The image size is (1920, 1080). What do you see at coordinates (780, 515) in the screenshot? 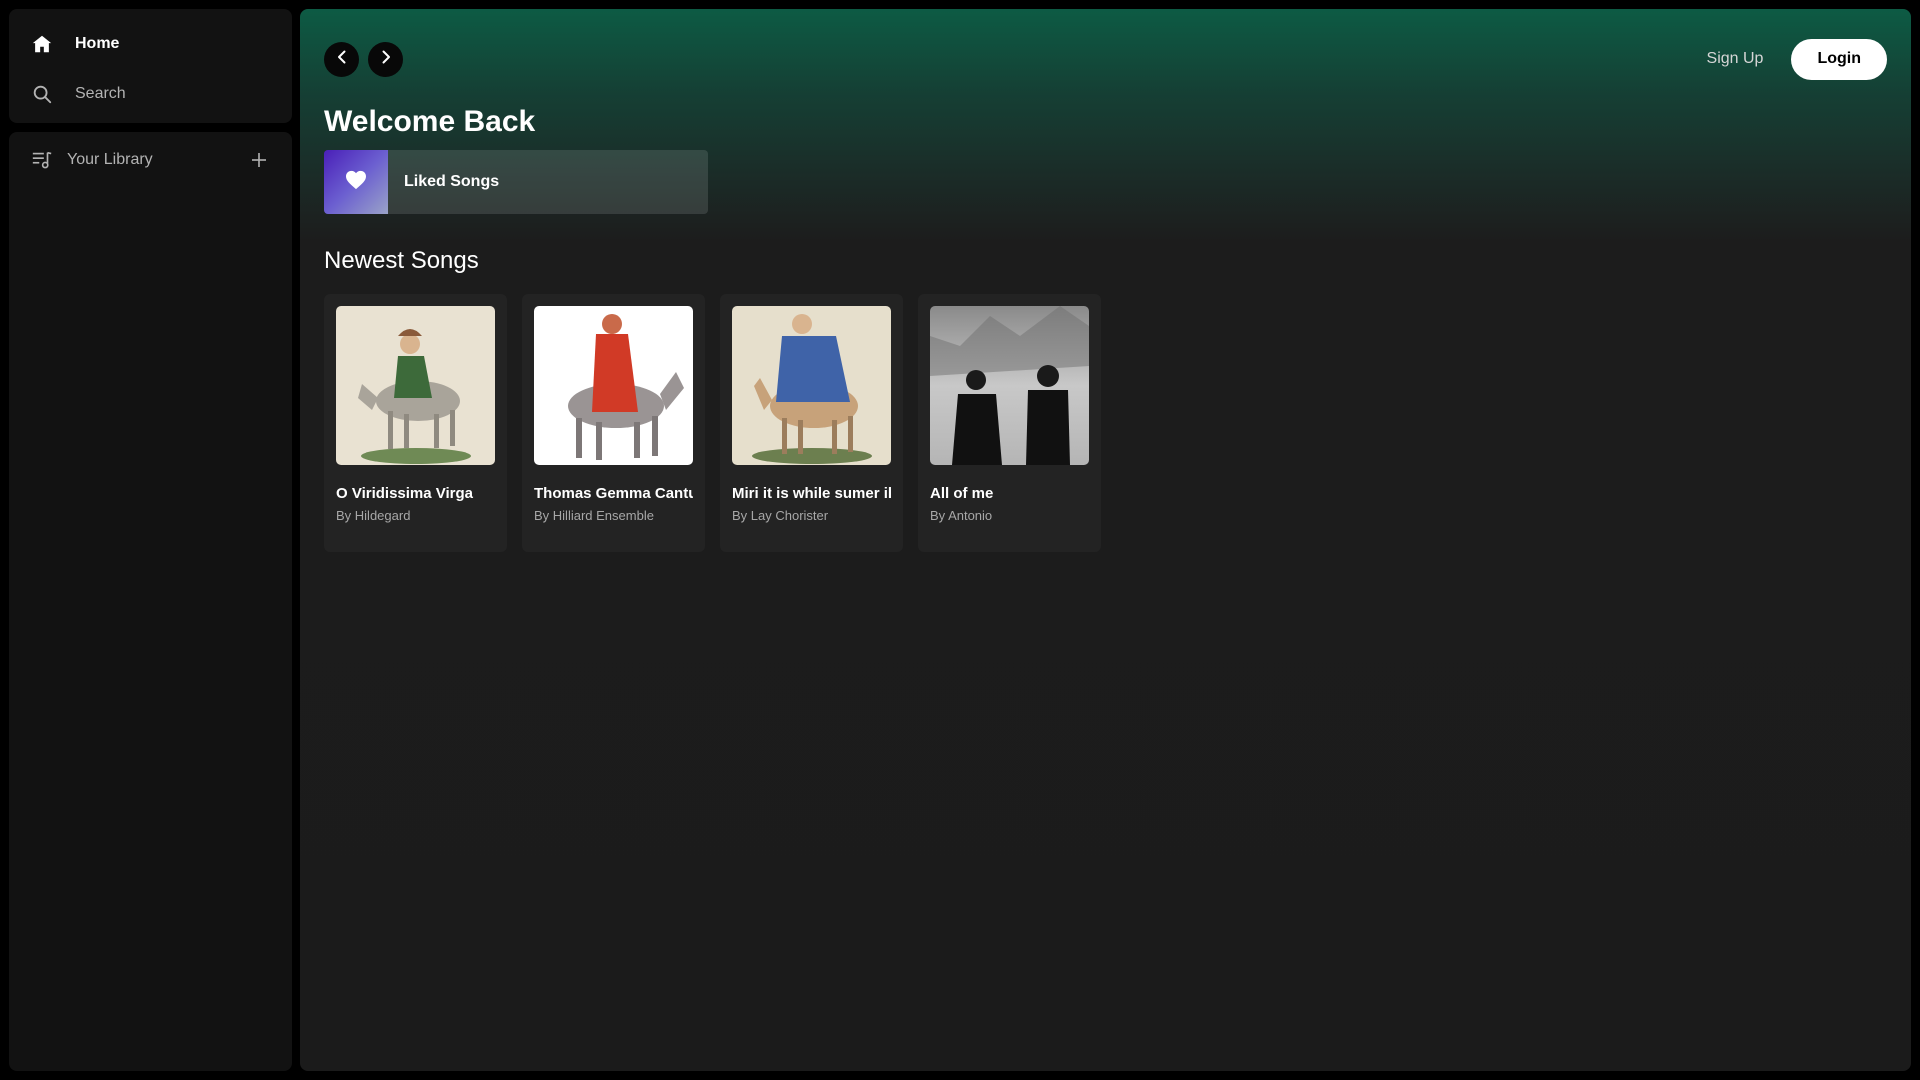
I see `song-artist: By Lay Chorister` at bounding box center [780, 515].